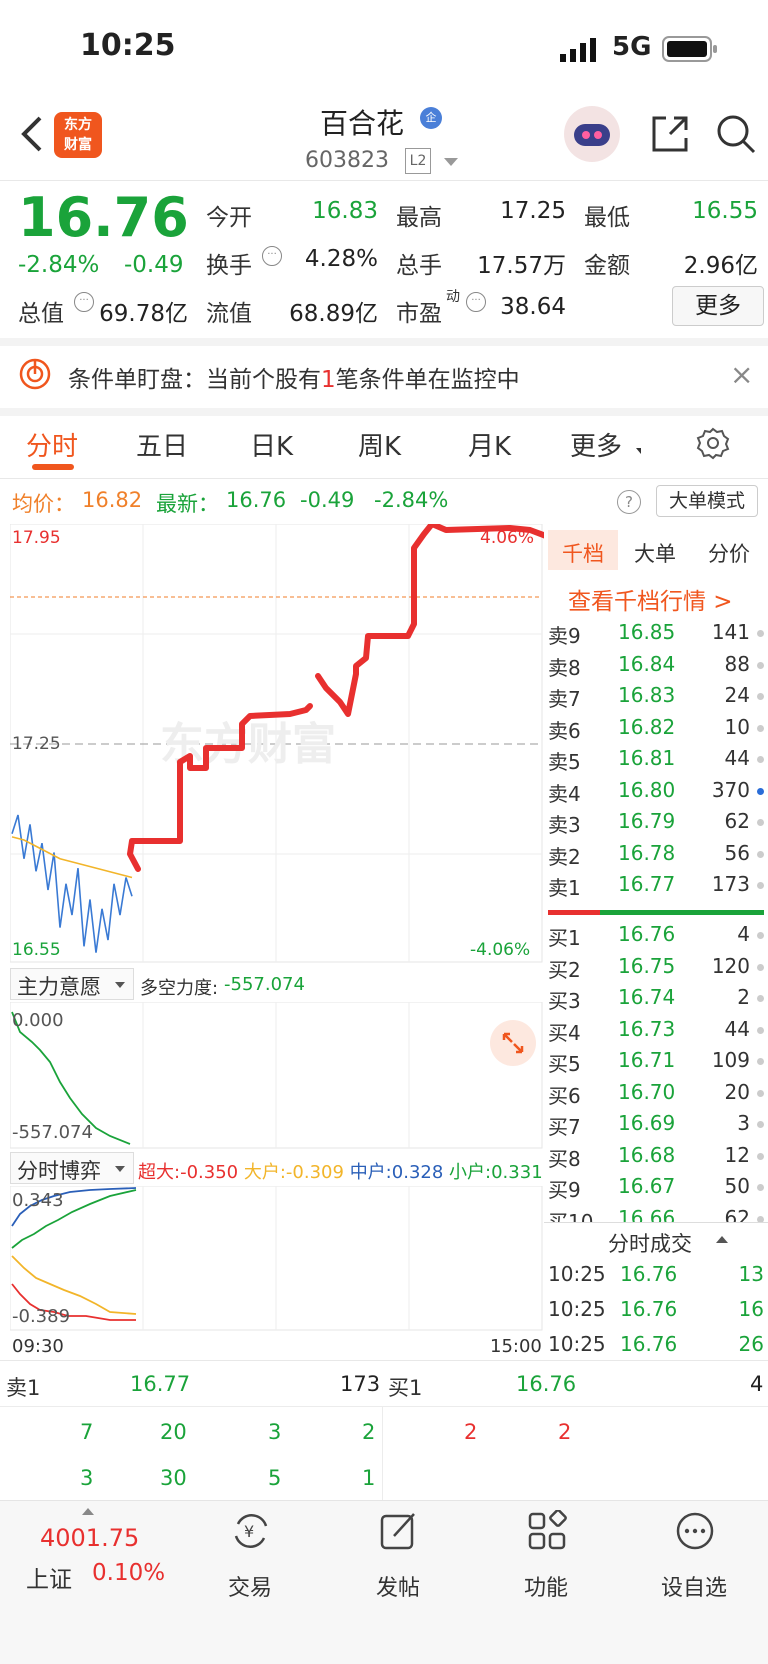  I want to click on level-price: 16.69, so click(647, 1123).